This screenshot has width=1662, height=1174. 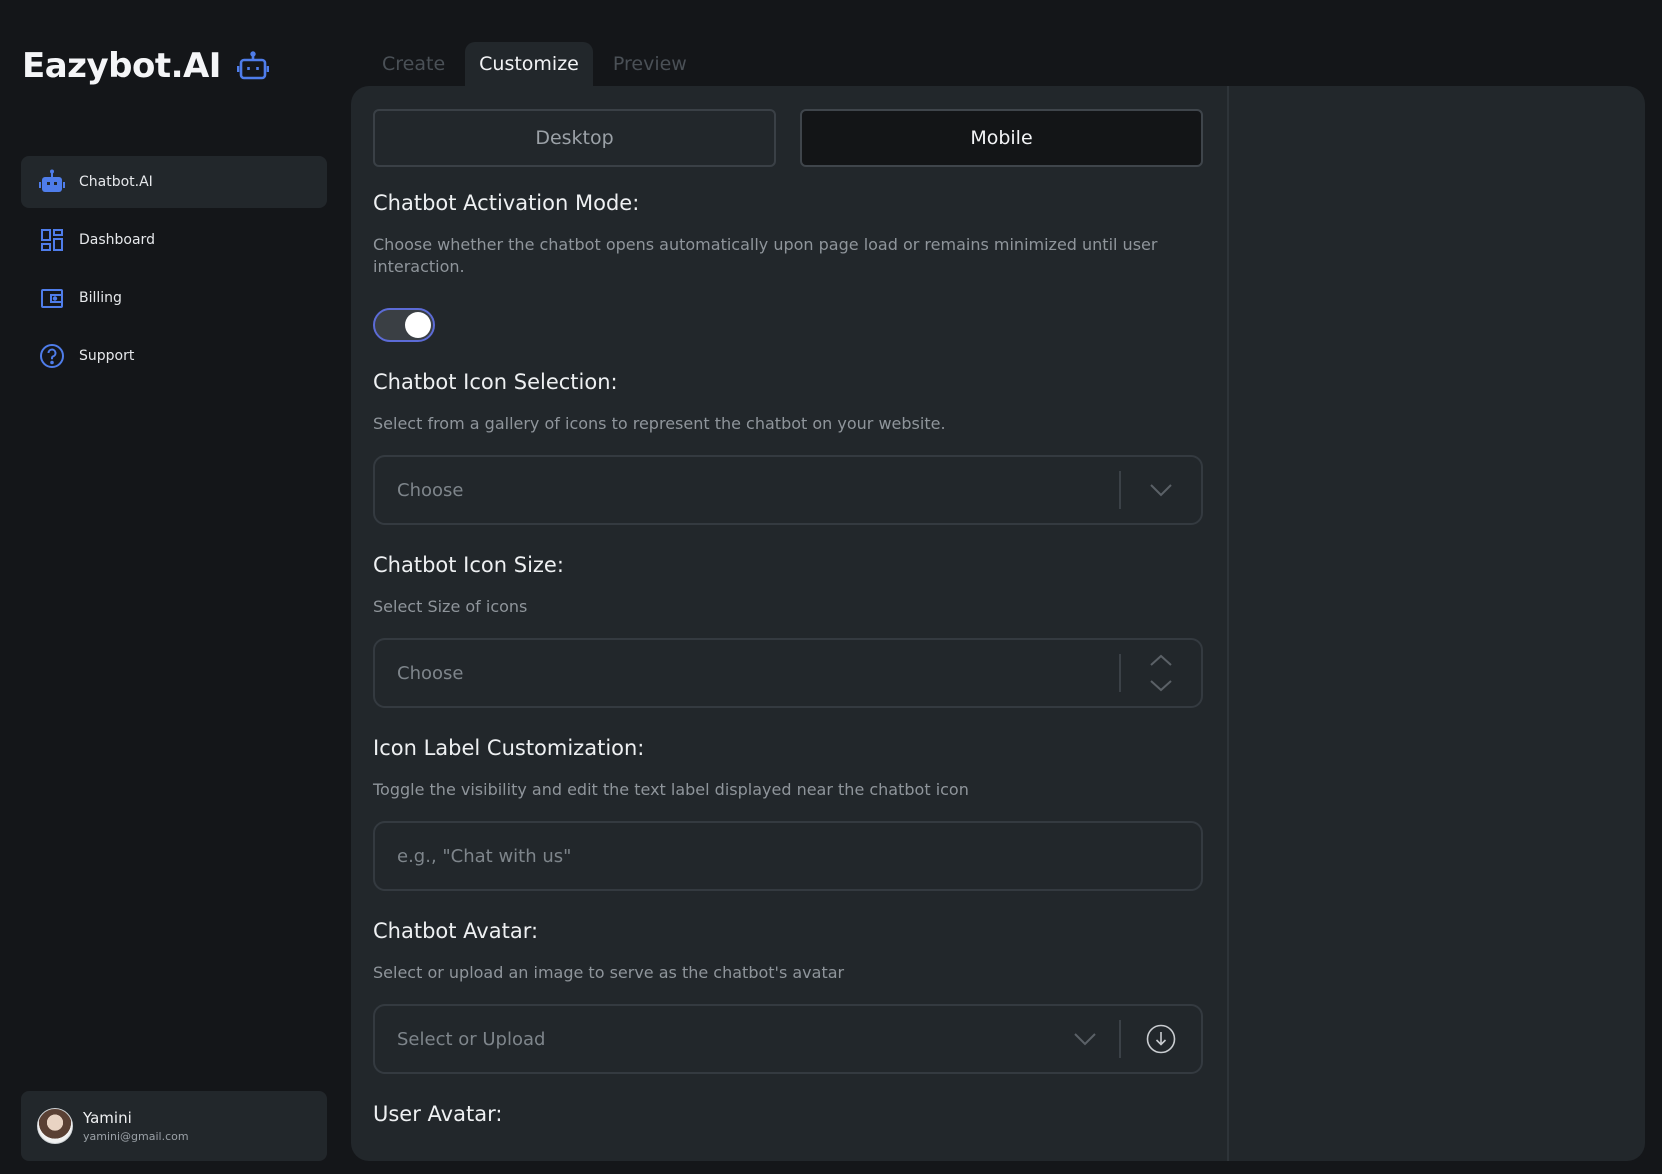 I want to click on icon-selection-dropdown: Choose, so click(x=788, y=490).